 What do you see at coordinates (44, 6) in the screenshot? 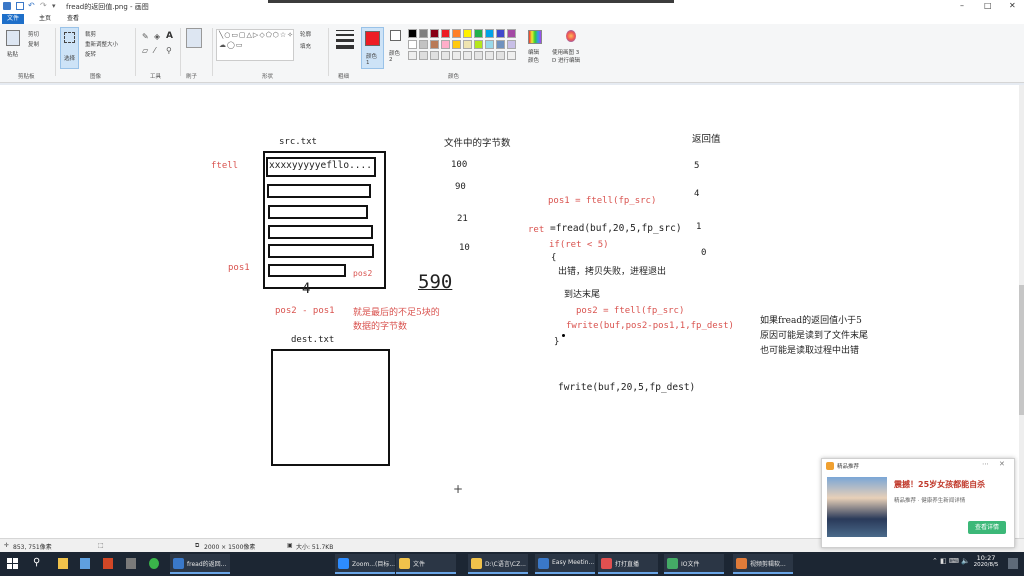
I see `redo-icon: ↷` at bounding box center [44, 6].